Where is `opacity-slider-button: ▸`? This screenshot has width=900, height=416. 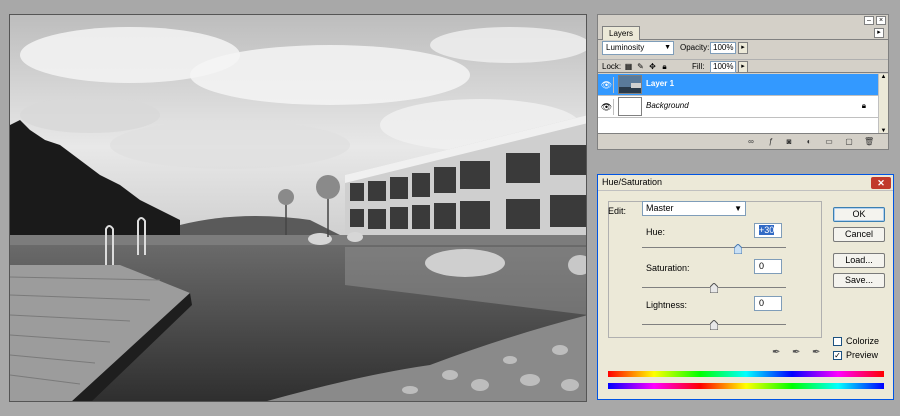
opacity-slider-button: ▸ is located at coordinates (743, 48).